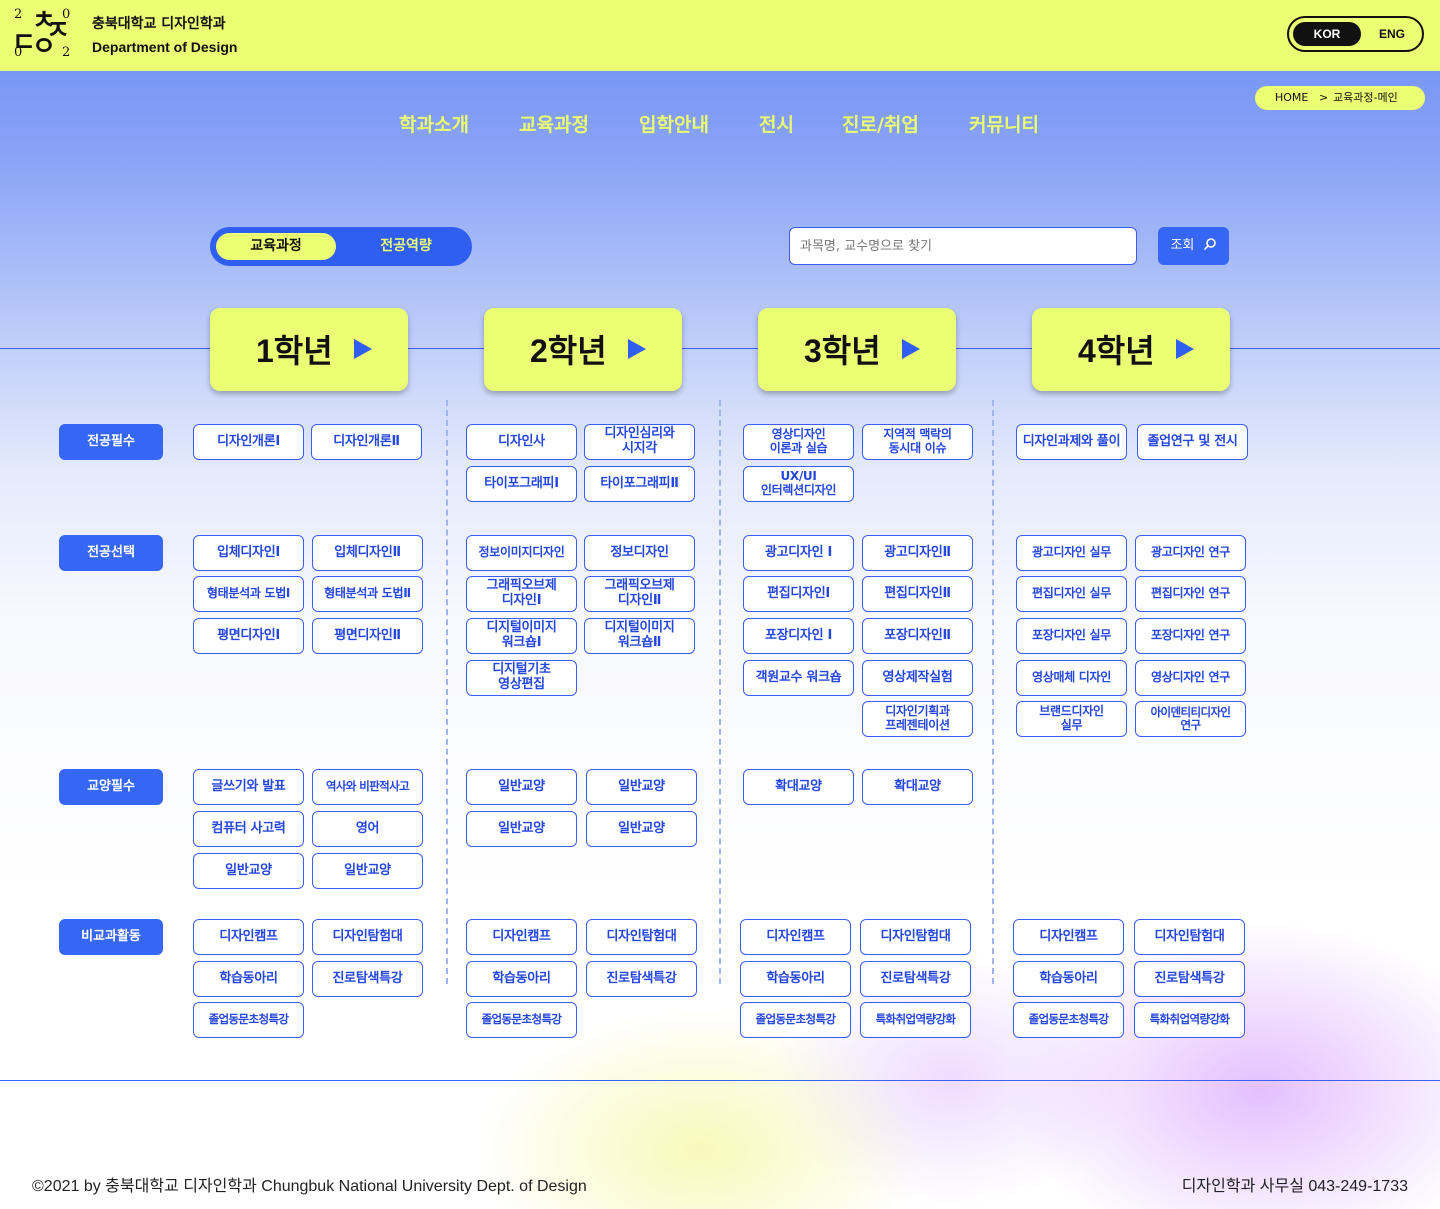  What do you see at coordinates (1071, 636) in the screenshot?
I see `course-button: 포장디자인 실무` at bounding box center [1071, 636].